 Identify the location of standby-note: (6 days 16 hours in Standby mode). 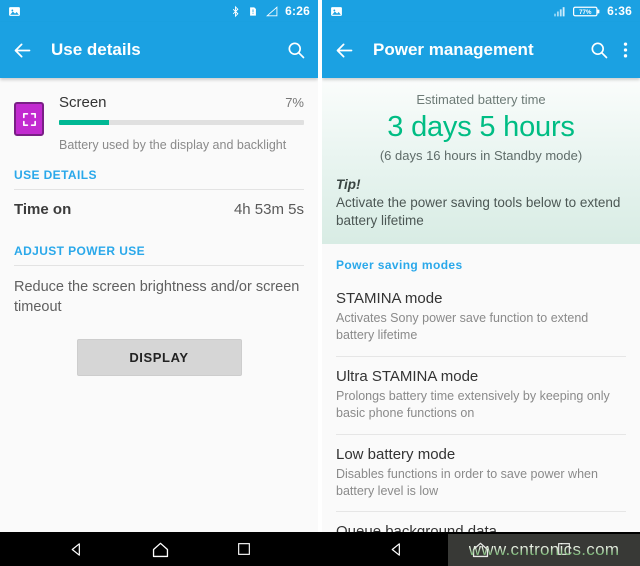
(481, 155).